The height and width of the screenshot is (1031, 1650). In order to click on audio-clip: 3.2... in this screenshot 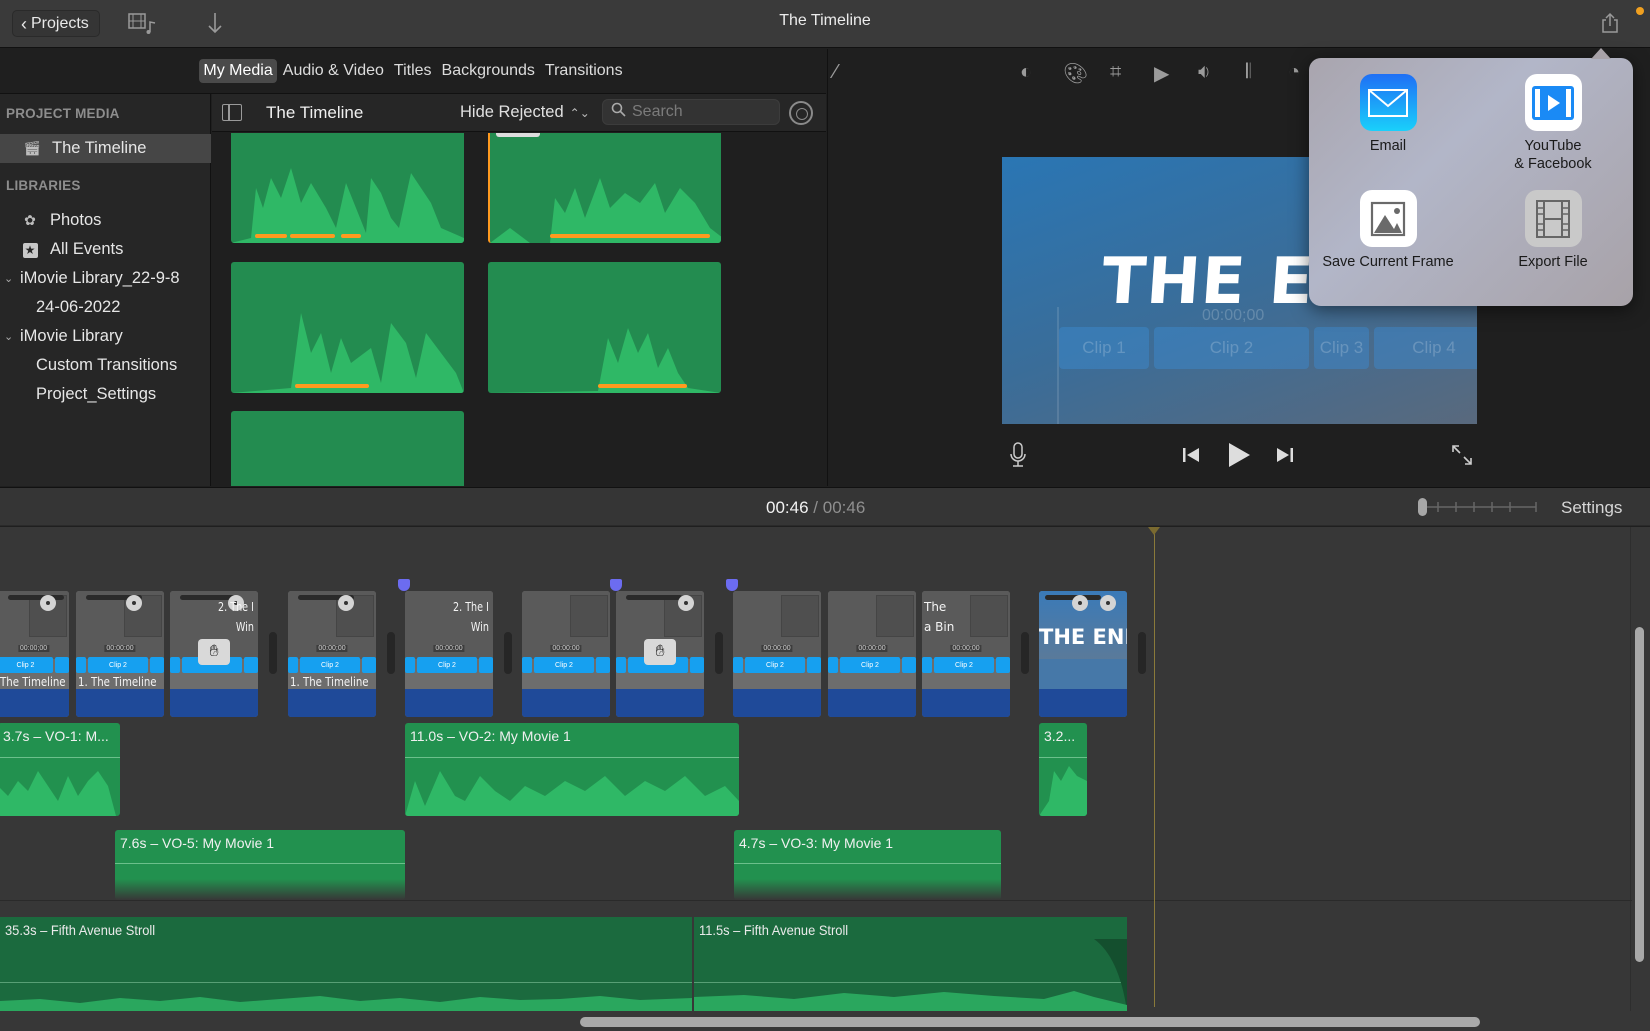, I will do `click(1063, 769)`.